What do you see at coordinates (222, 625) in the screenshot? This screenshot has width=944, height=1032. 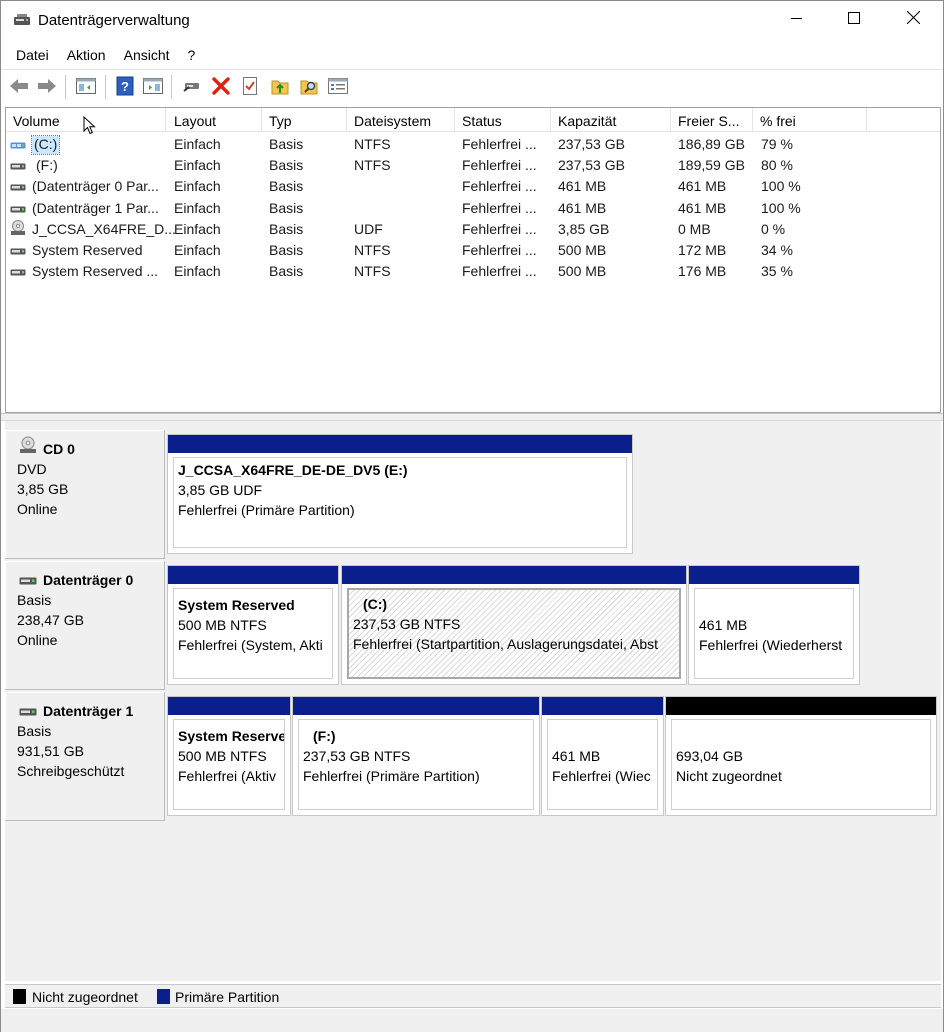 I see `partition-size: 500 MB NTFS` at bounding box center [222, 625].